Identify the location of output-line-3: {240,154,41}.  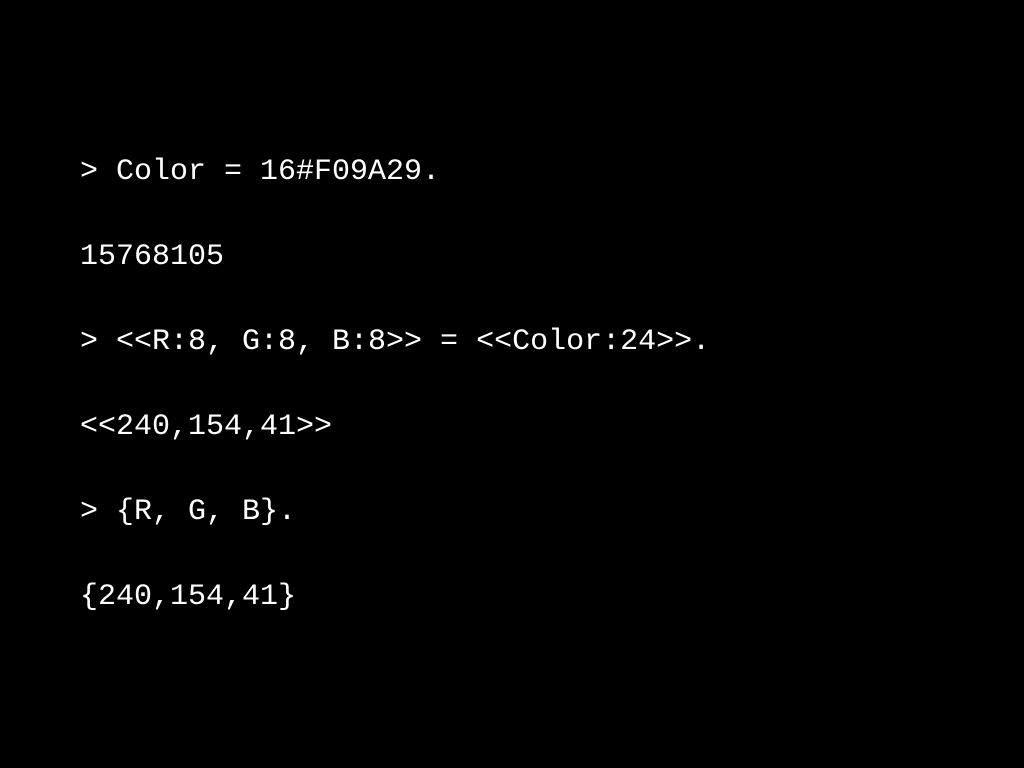
(188, 597).